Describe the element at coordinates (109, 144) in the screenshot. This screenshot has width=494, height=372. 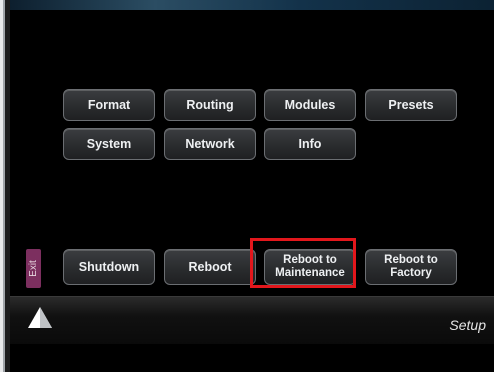
I see `system-button: System` at that location.